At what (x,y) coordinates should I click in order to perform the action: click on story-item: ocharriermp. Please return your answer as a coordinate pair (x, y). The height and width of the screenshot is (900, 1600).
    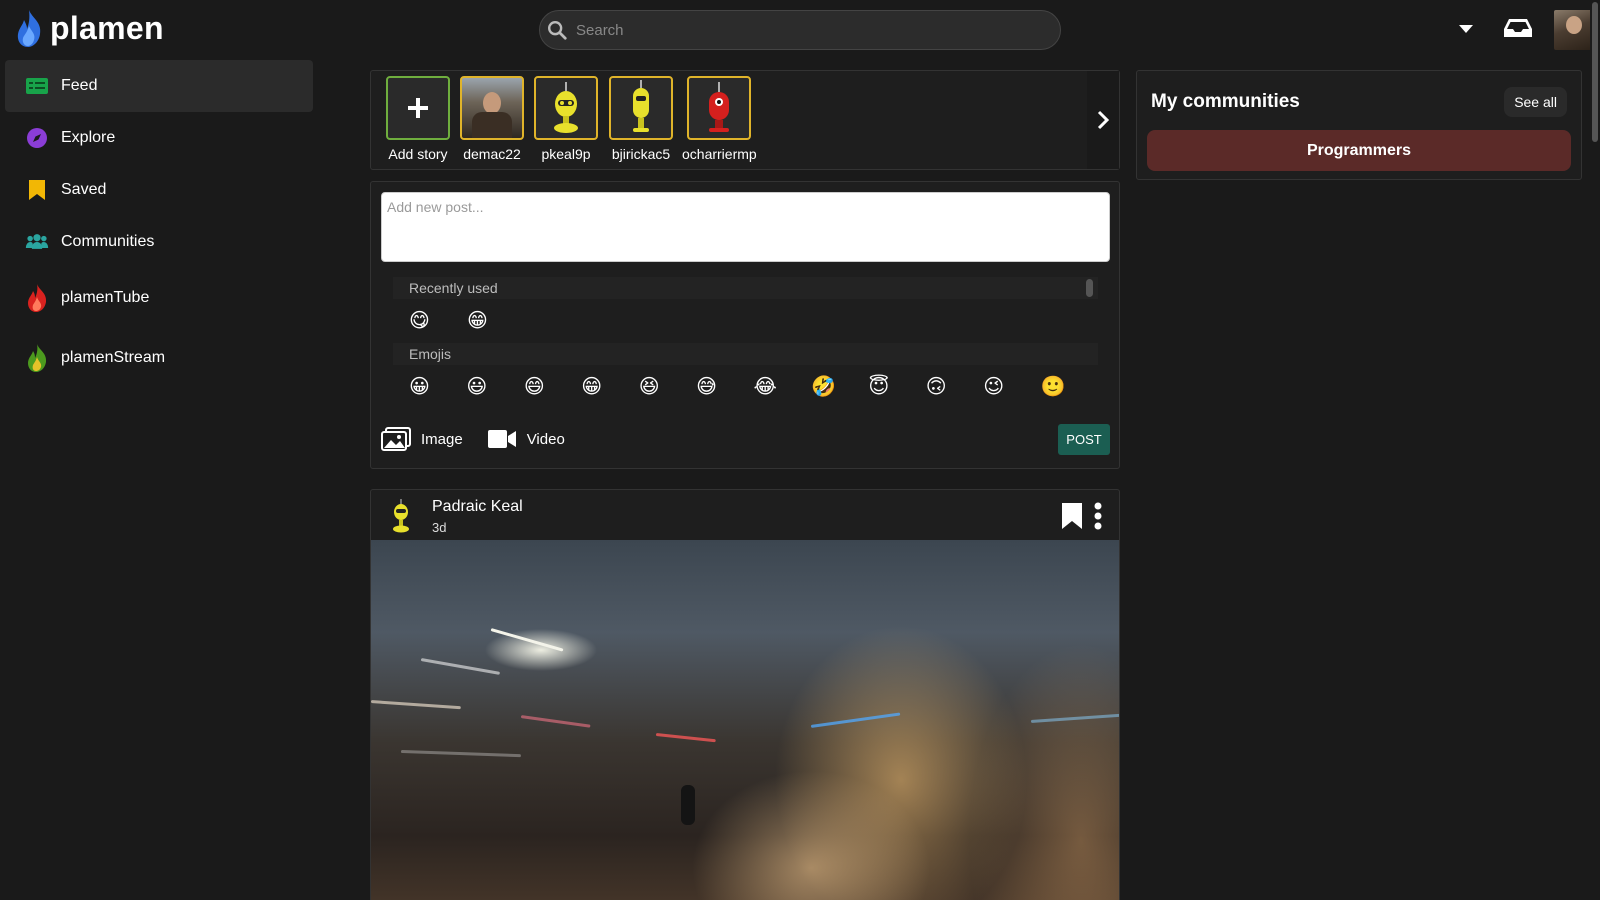
    Looking at the image, I should click on (719, 119).